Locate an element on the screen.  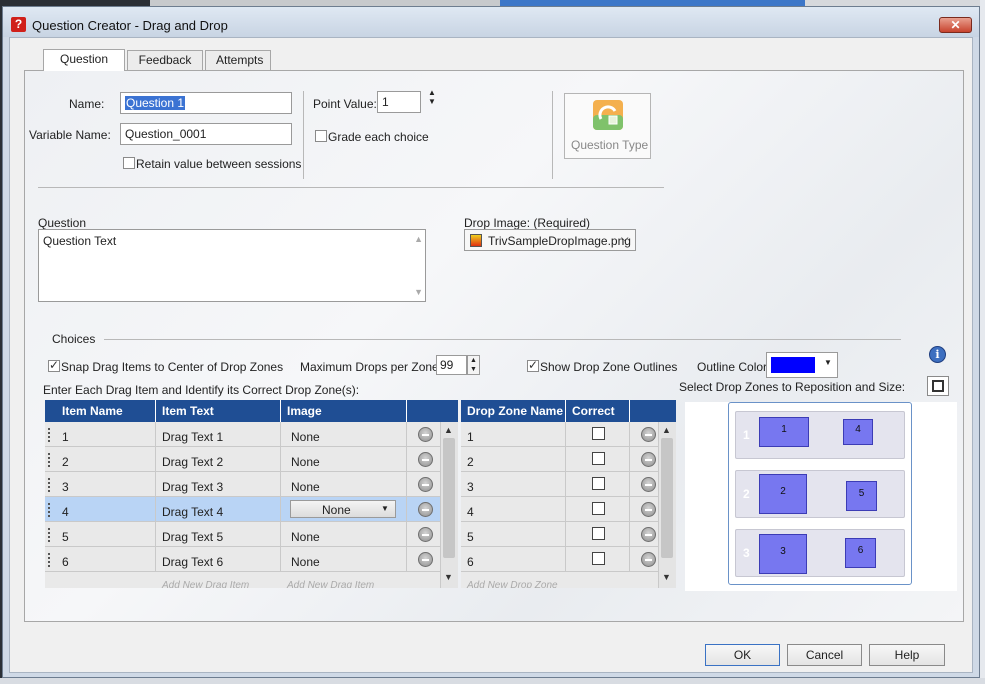
max-drops-field: 99 is located at coordinates (451, 365).